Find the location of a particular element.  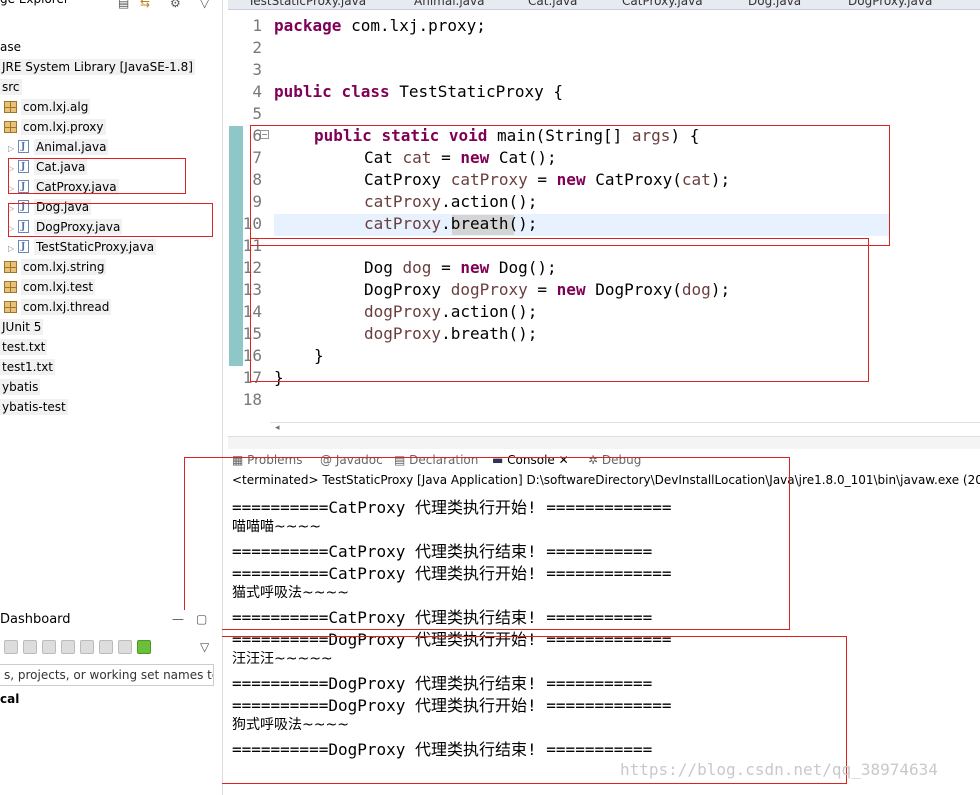

collapse-all-icon: ▤ is located at coordinates (123, 5).